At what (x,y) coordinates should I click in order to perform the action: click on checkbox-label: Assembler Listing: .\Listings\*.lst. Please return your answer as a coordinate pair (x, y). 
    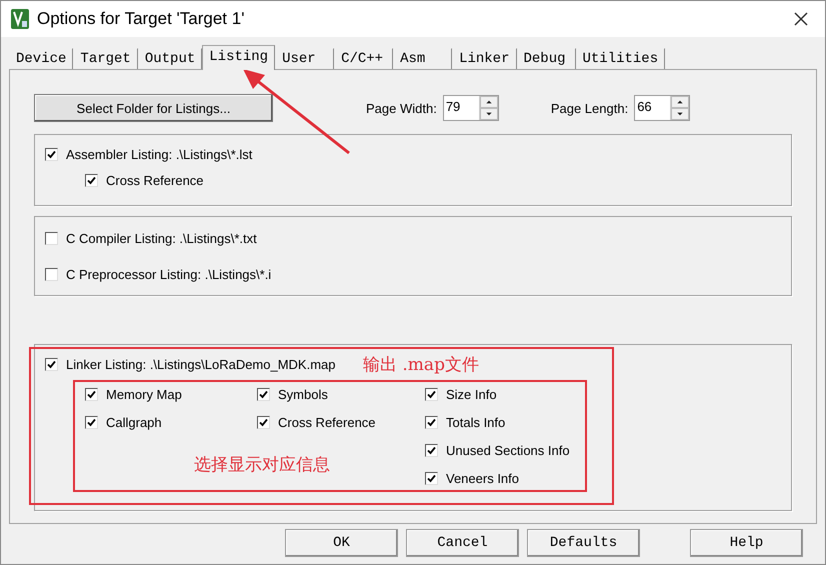
    Looking at the image, I should click on (159, 154).